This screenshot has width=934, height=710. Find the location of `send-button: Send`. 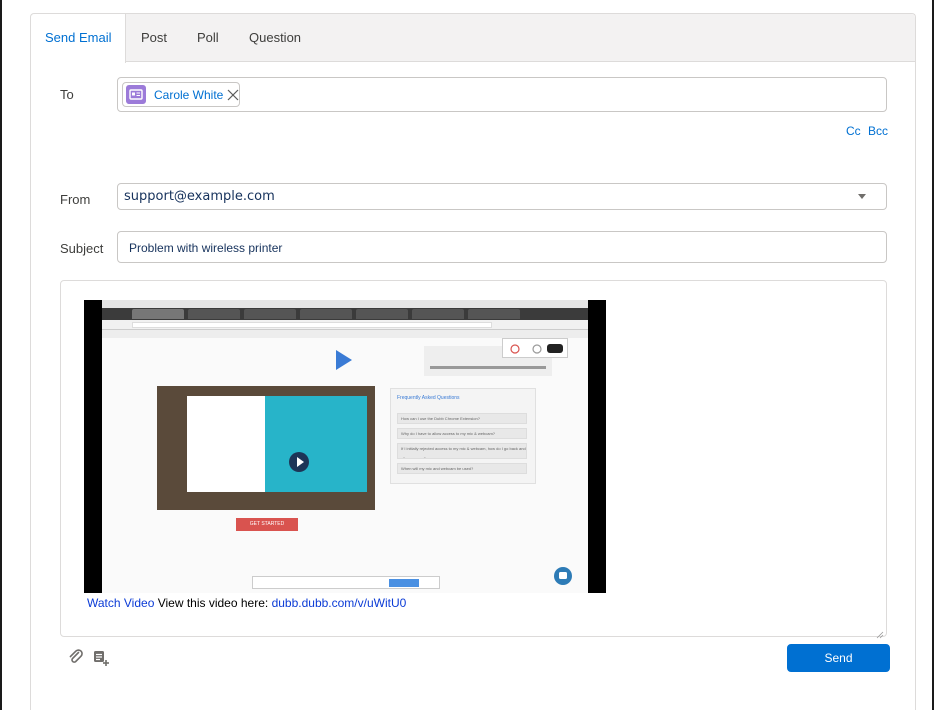

send-button: Send is located at coordinates (838, 658).